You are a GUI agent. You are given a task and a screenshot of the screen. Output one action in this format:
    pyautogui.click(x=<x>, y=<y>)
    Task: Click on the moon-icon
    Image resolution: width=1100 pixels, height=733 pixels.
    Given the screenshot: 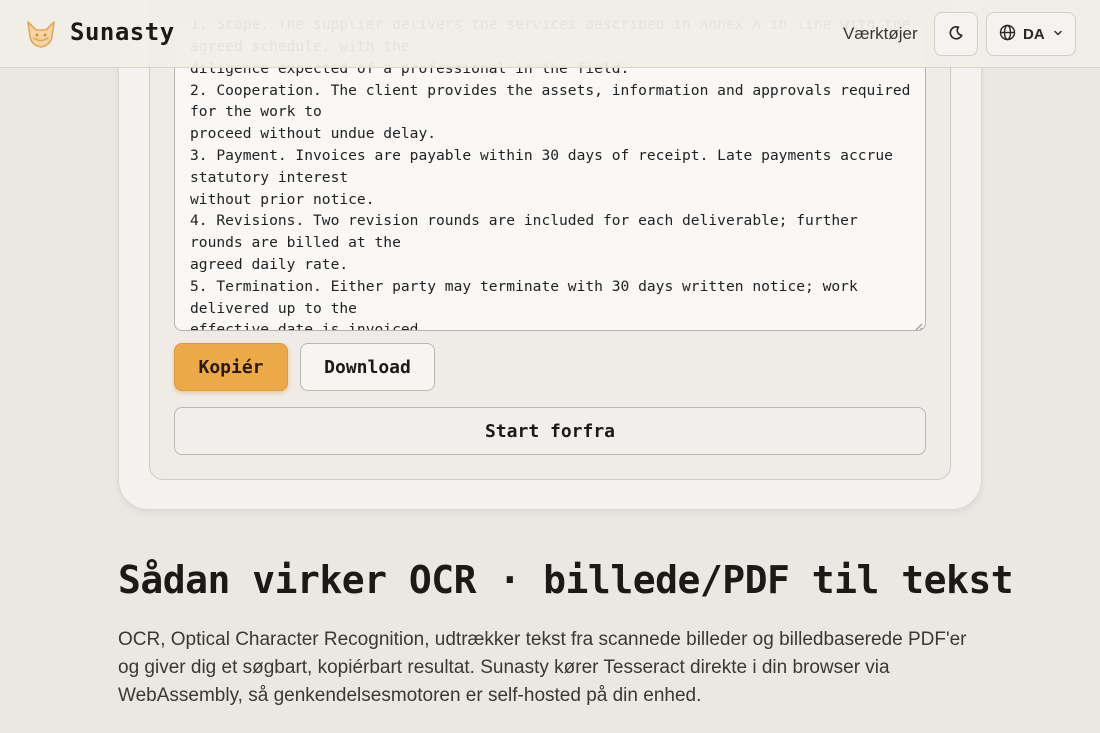 What is the action you would take?
    pyautogui.click(x=956, y=34)
    